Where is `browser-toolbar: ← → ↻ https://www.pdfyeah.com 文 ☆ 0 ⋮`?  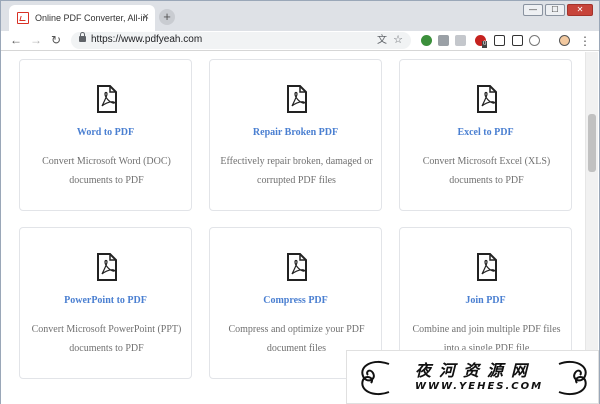
browser-toolbar: ← → ↻ https://www.pdfyeah.com 文 ☆ 0 ⋮ is located at coordinates (300, 41).